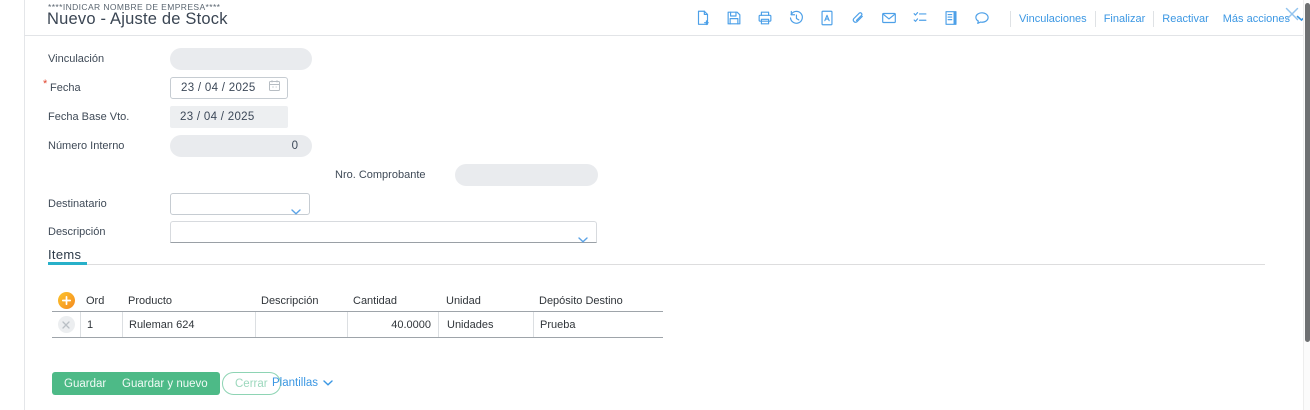  Describe the element at coordinates (889, 18) in the screenshot. I see `email-icon` at that location.